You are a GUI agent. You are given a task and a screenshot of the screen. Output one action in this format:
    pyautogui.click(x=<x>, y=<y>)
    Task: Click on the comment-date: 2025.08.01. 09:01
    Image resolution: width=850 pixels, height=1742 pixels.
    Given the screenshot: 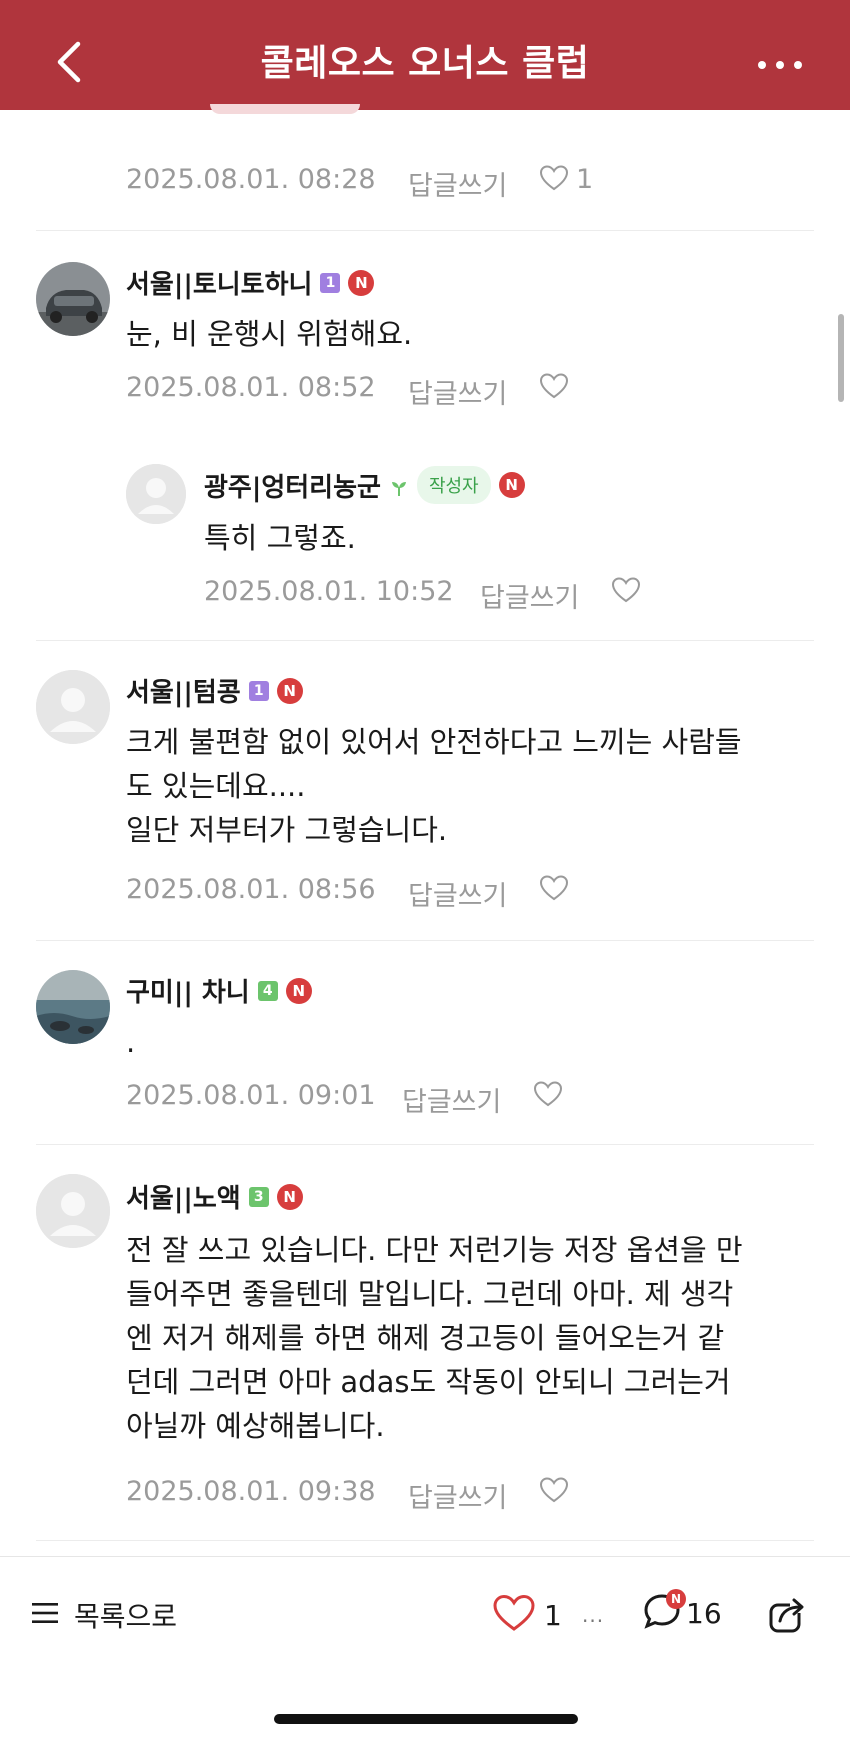 What is the action you would take?
    pyautogui.click(x=251, y=1095)
    